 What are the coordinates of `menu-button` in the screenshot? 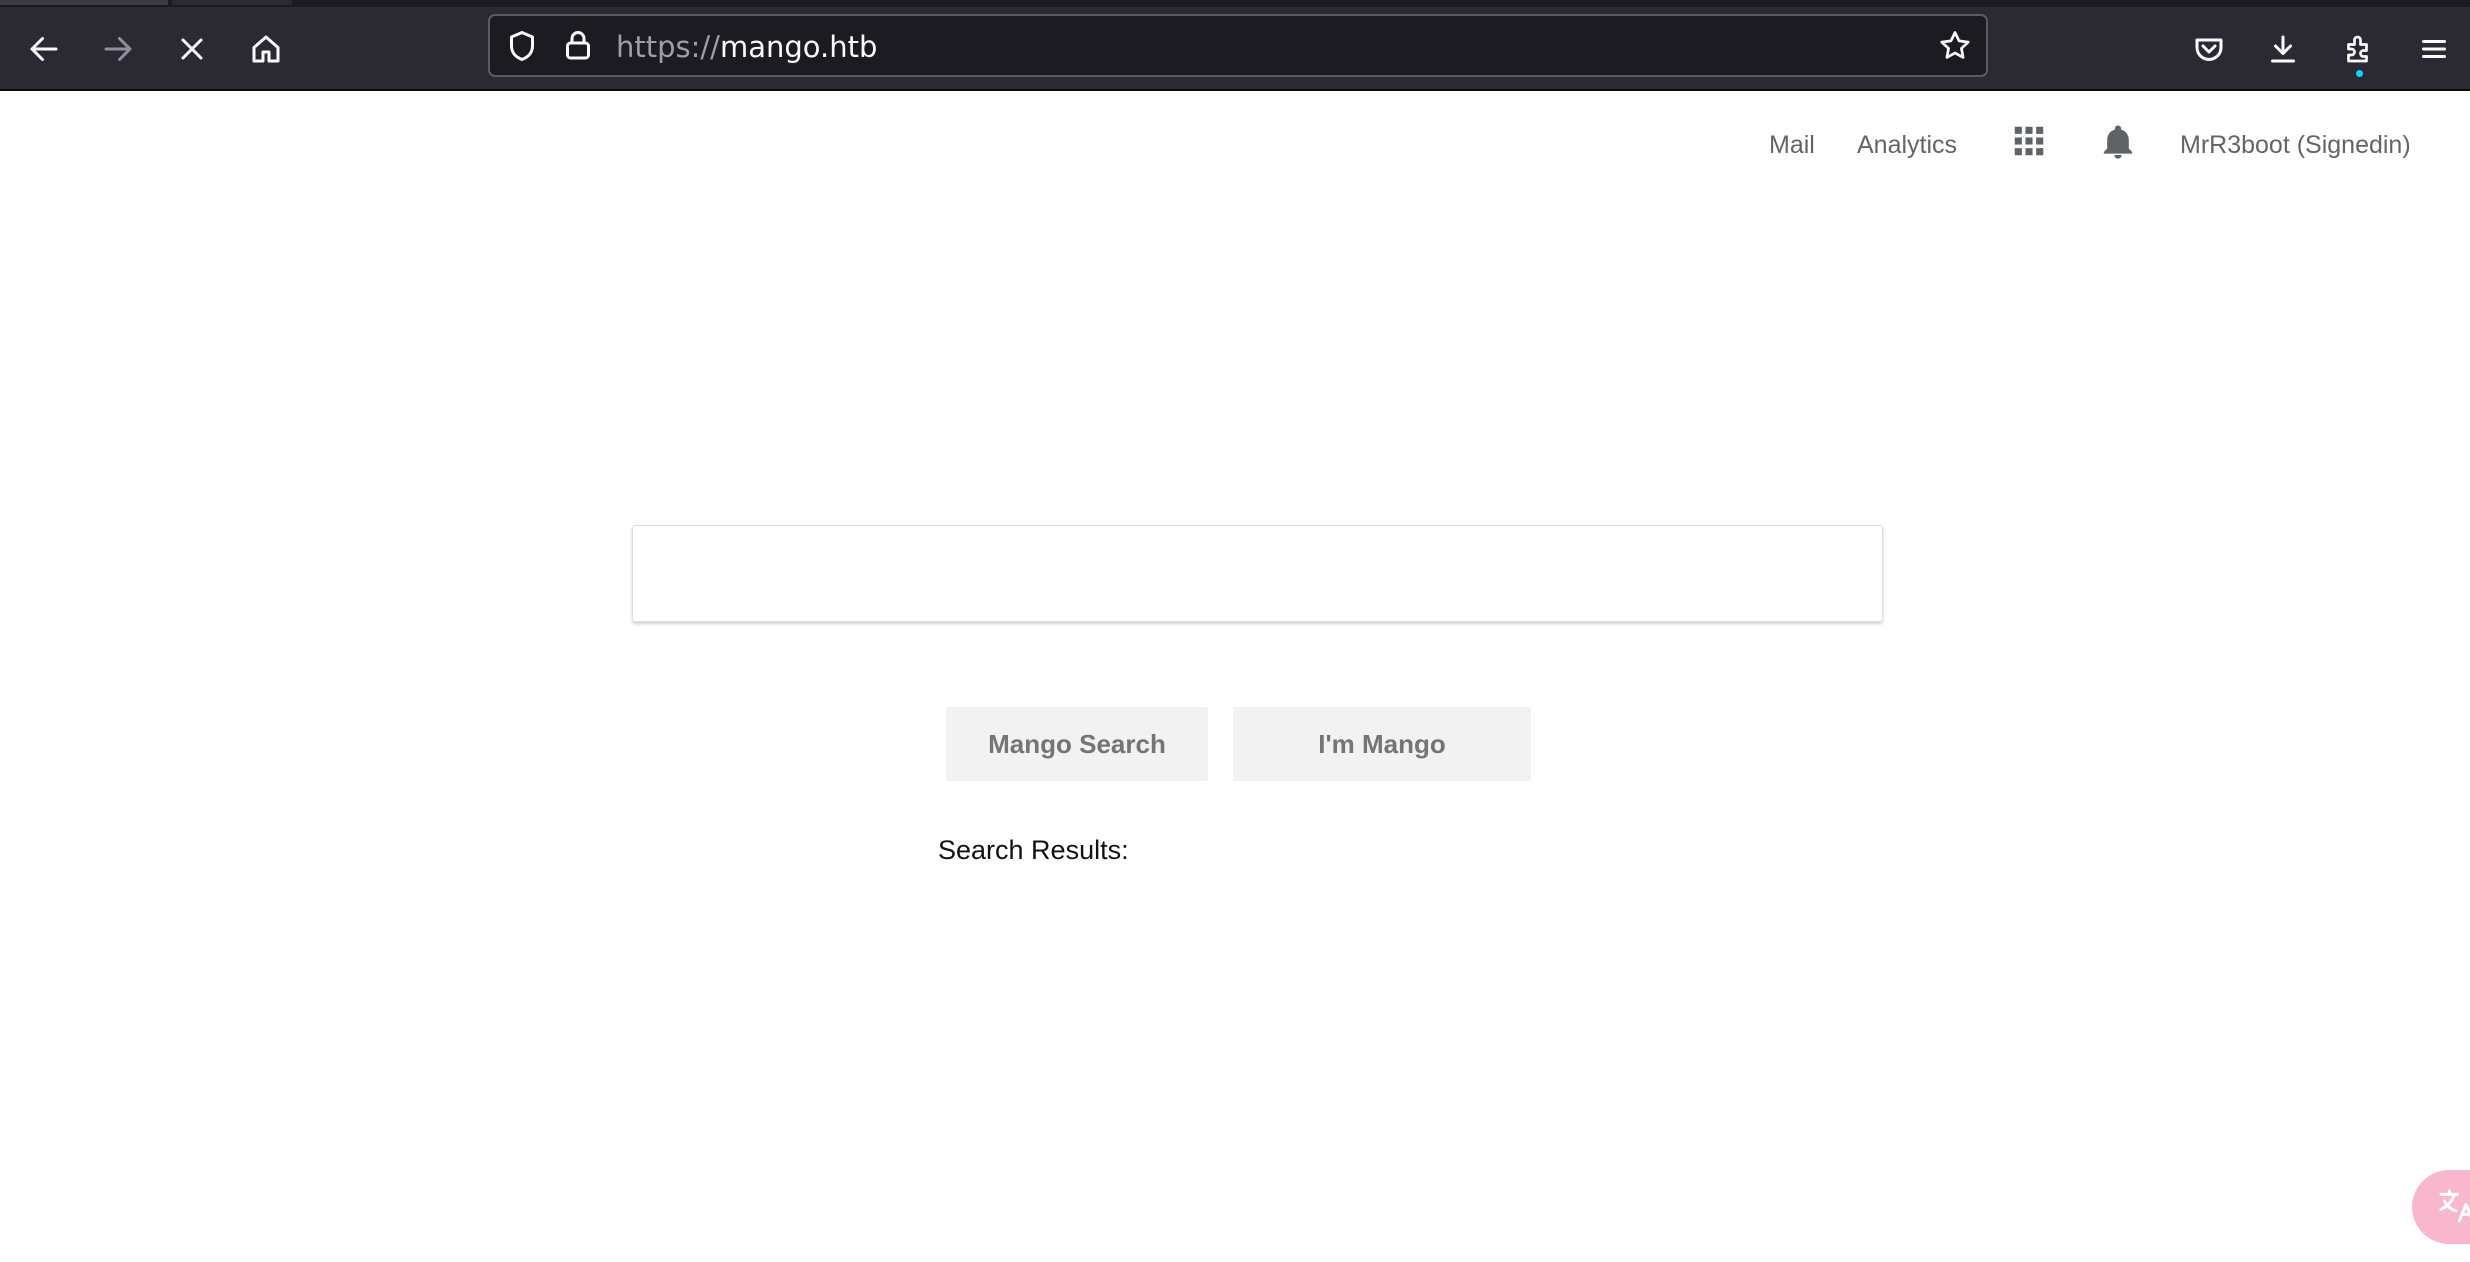 It's located at (2434, 49).